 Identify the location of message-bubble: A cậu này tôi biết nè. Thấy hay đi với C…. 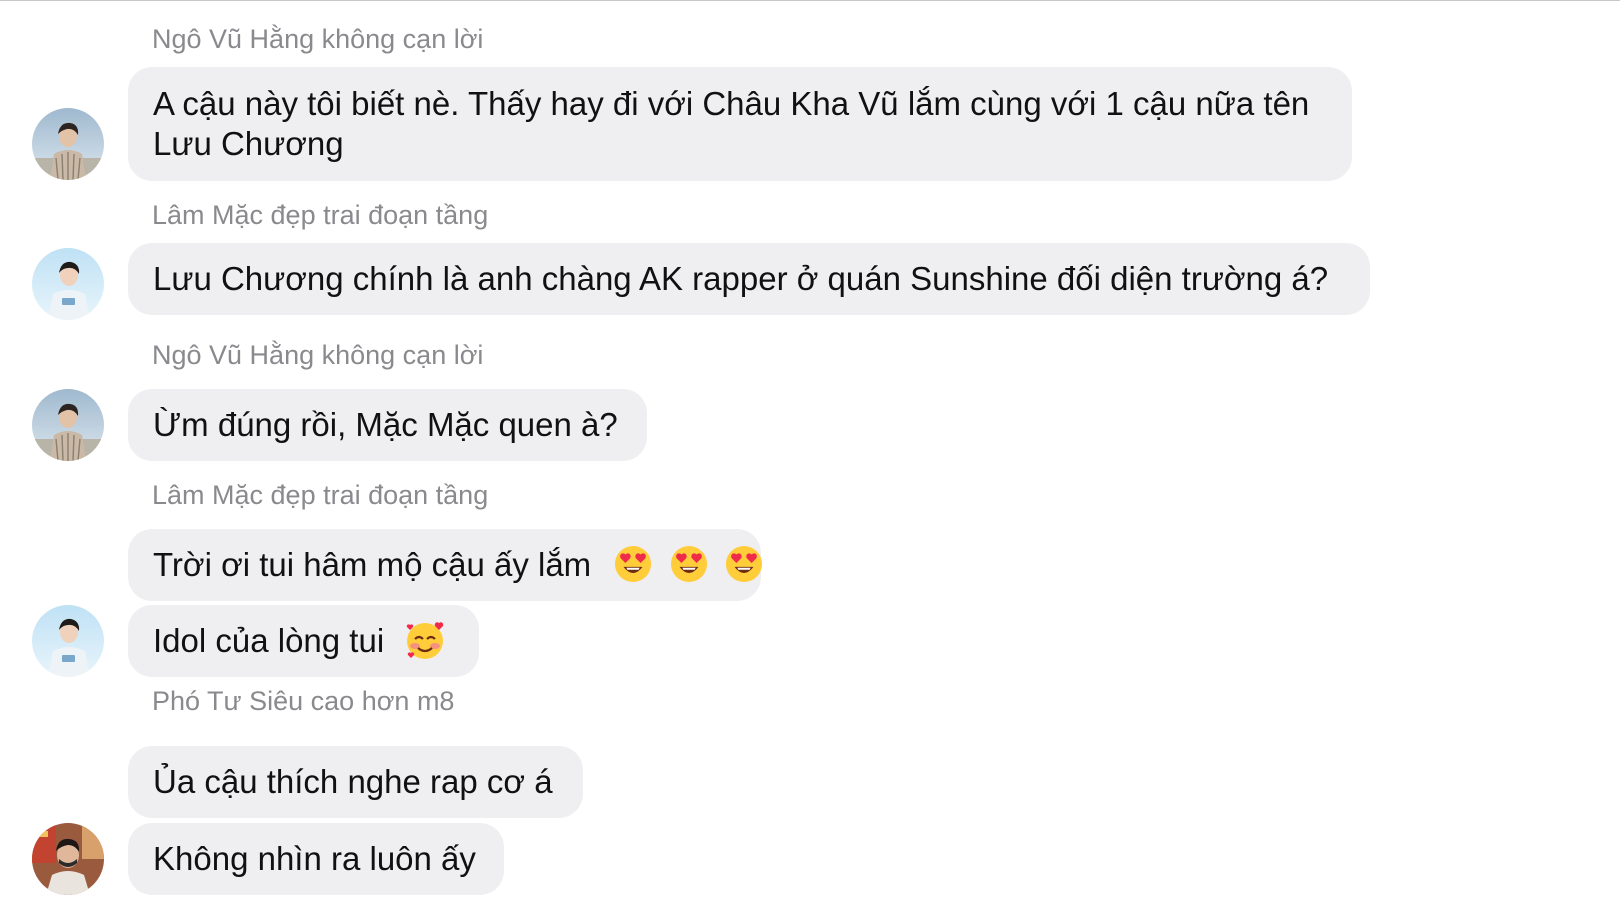
(740, 124).